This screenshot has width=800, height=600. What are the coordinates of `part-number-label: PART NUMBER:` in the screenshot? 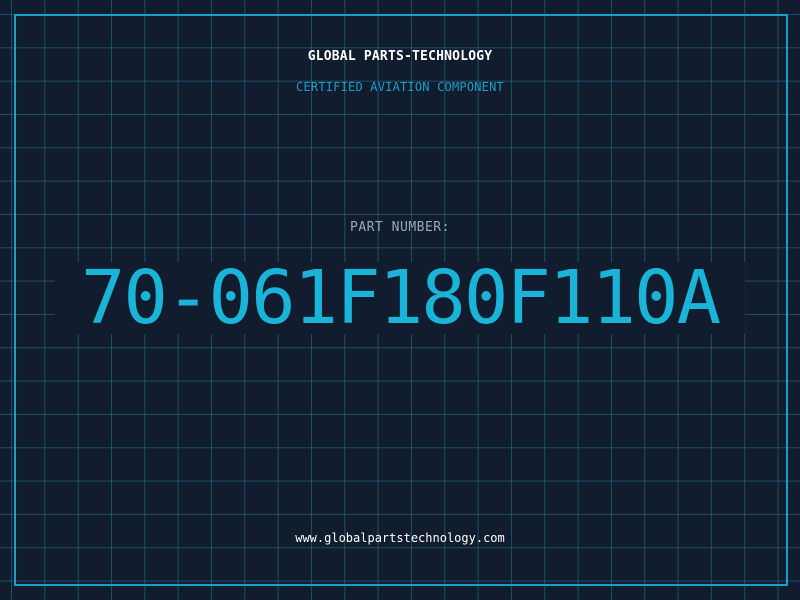 It's located at (400, 227).